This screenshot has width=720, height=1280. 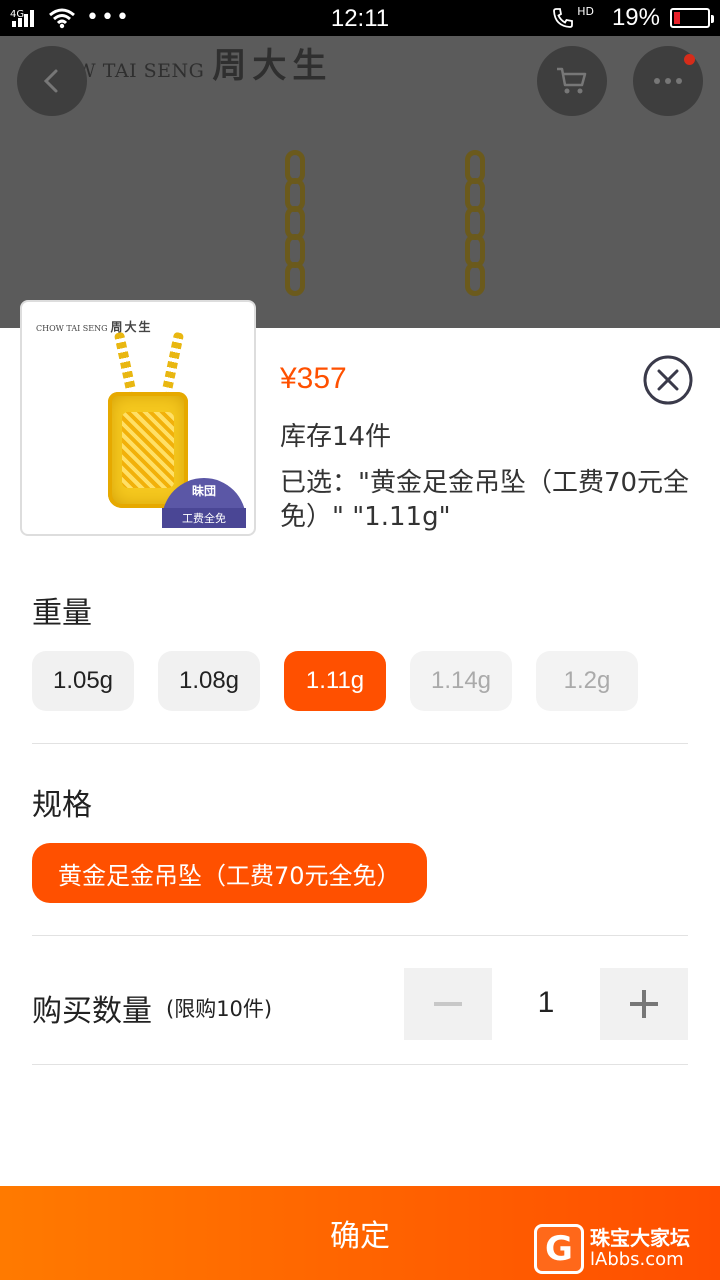 What do you see at coordinates (692, 18) in the screenshot?
I see `battery-icon` at bounding box center [692, 18].